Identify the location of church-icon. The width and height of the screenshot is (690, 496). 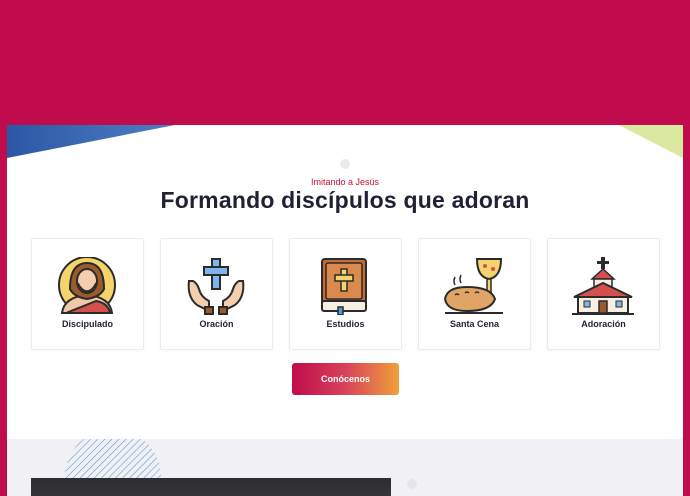
(603, 286).